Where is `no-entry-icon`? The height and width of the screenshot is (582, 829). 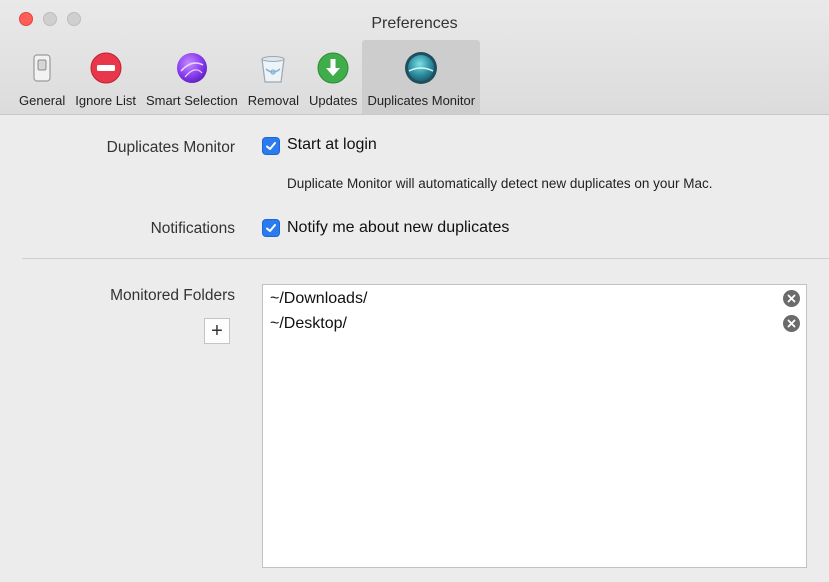
no-entry-icon is located at coordinates (106, 68).